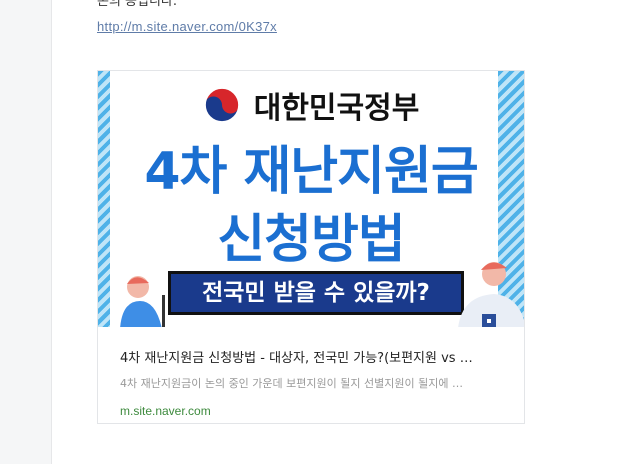  I want to click on card-domain: m.site.naver.com, so click(165, 411).